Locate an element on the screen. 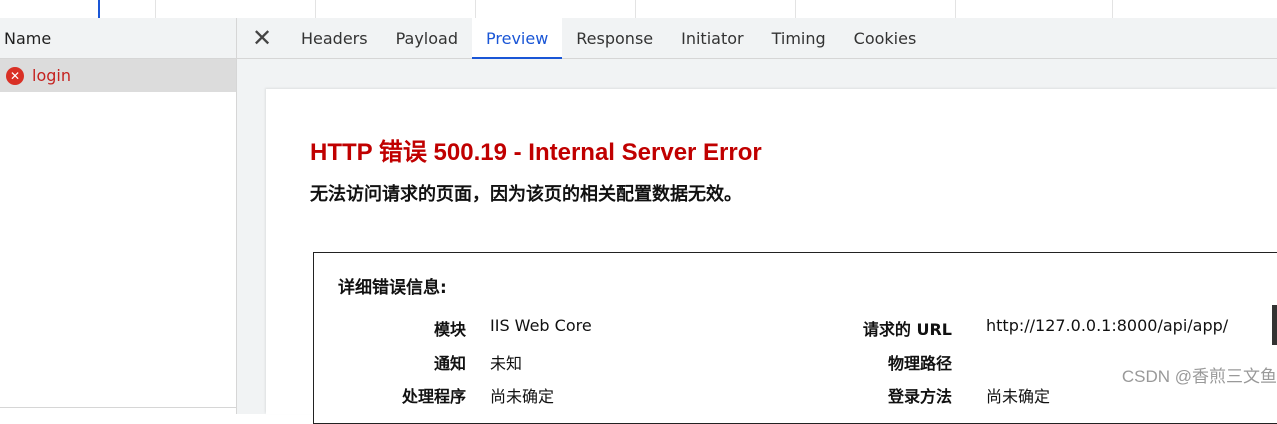 Image resolution: width=1277 pixels, height=424 pixels. tab-timing: Timing is located at coordinates (799, 38).